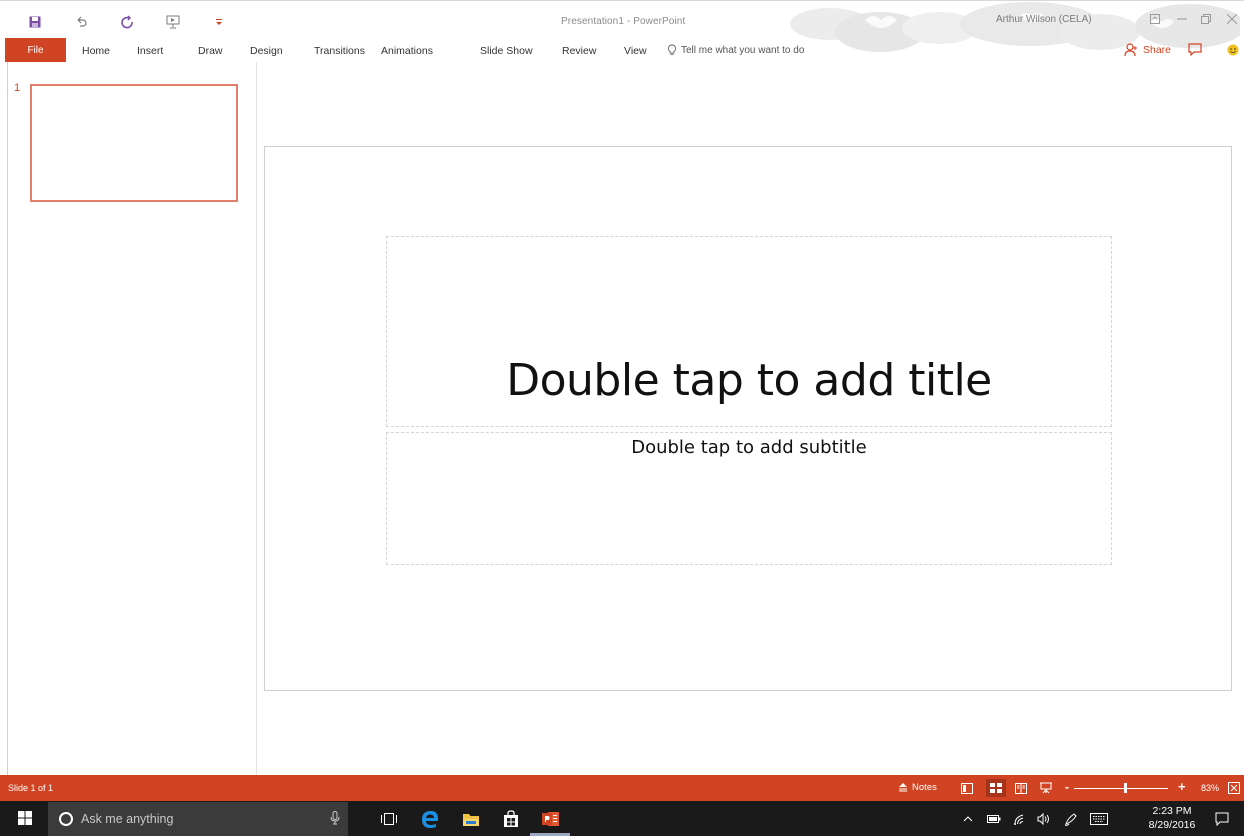  What do you see at coordinates (471, 819) in the screenshot?
I see `file-explorer-icon` at bounding box center [471, 819].